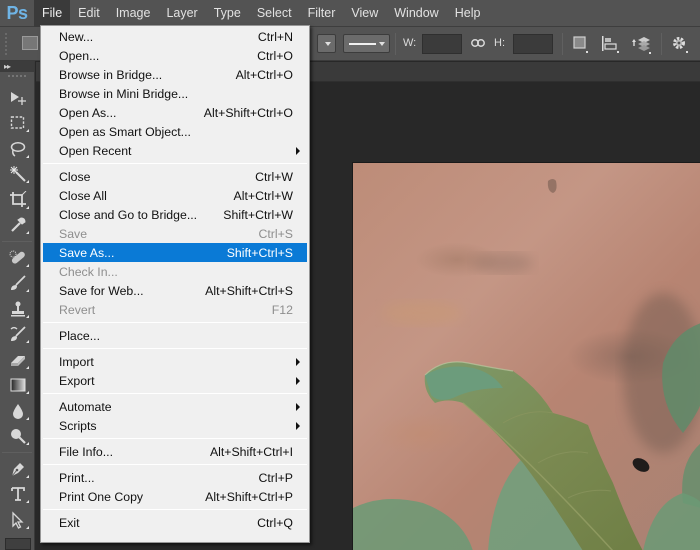 This screenshot has width=700, height=550. What do you see at coordinates (17, 200) in the screenshot?
I see `crop-tool-icon` at bounding box center [17, 200].